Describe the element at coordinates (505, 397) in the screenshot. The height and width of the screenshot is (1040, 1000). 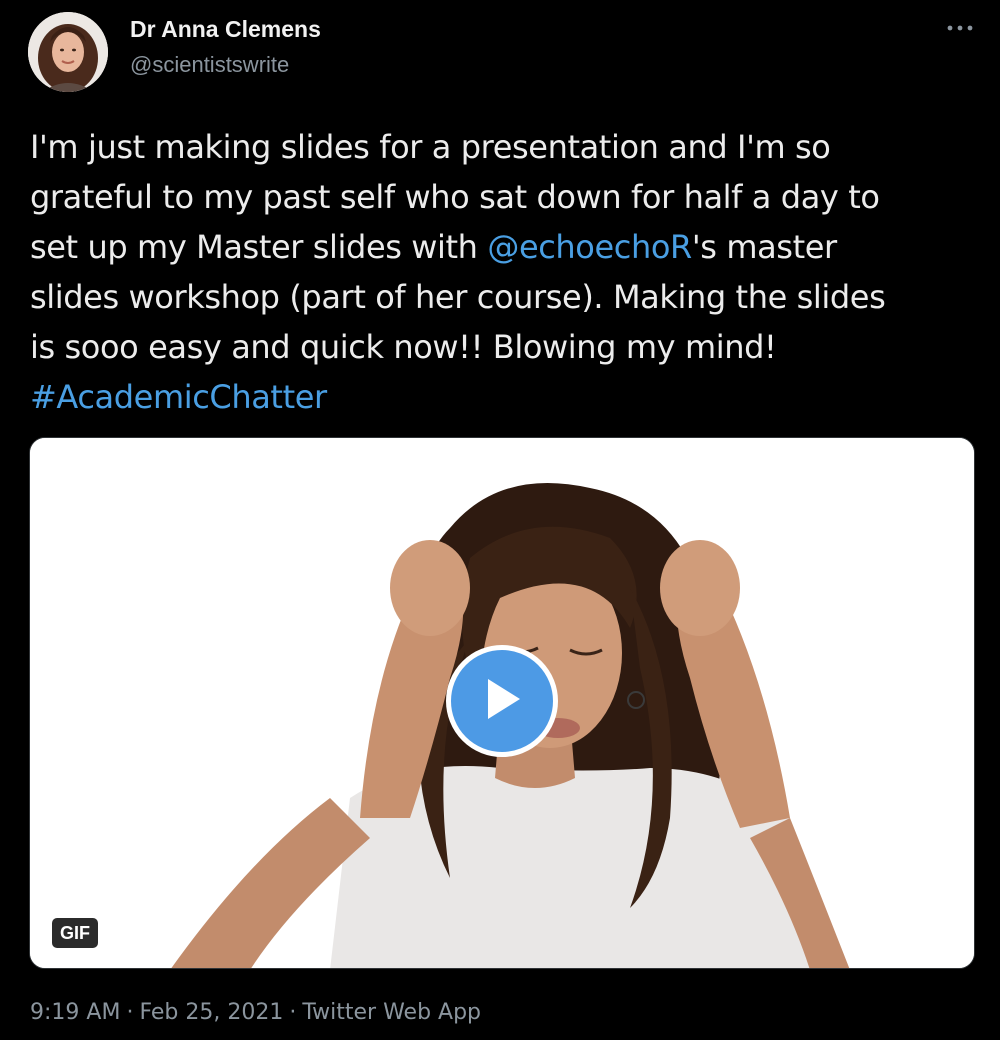
I see `tweet-text-line: #AcademicChatter` at that location.